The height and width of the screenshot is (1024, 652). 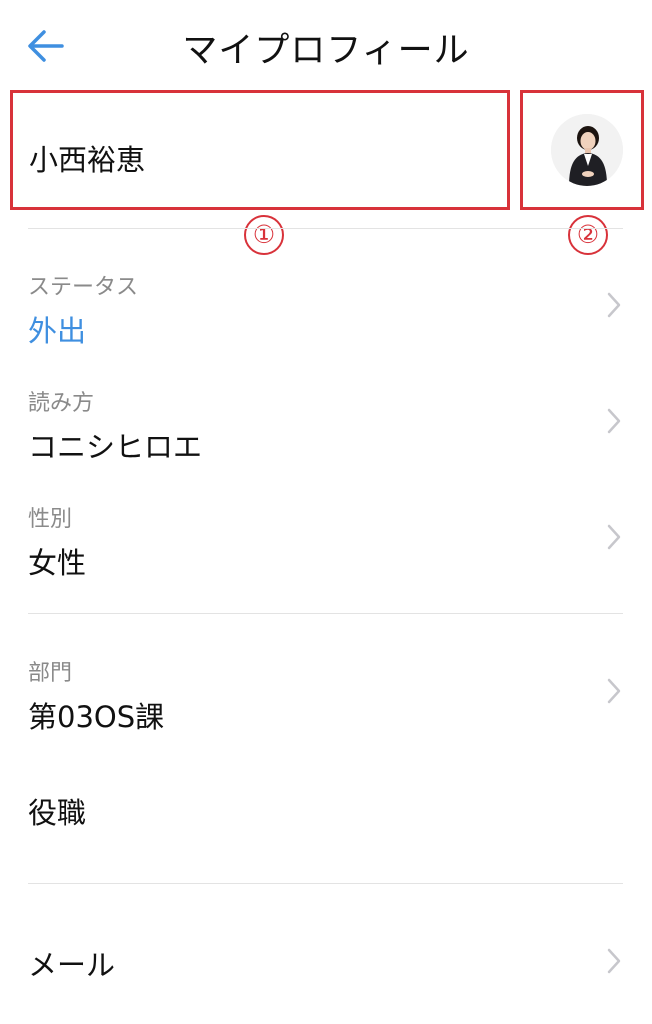 I want to click on department-label: 部門, so click(x=50, y=673).